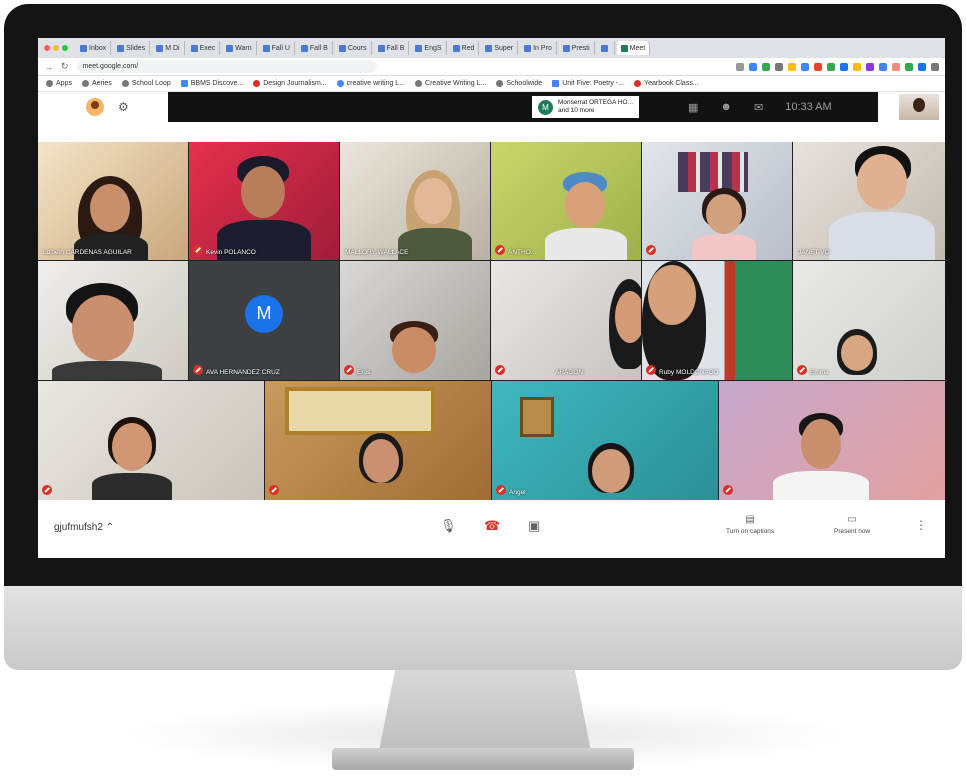  I want to click on clock: 10:33 AM, so click(808, 107).